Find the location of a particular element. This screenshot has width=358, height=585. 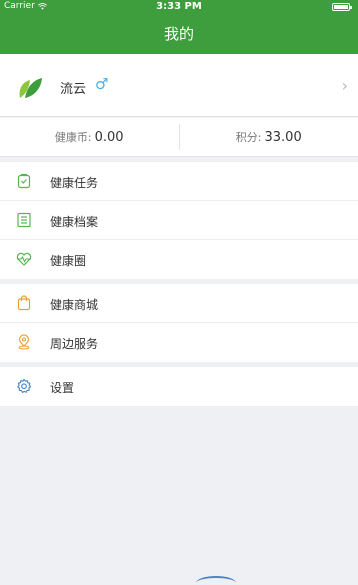

gear-icon is located at coordinates (24, 385).